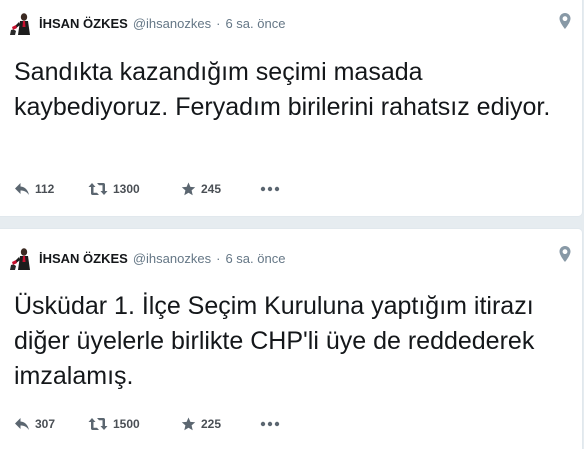  I want to click on retweet-button: 1500, so click(134, 424).